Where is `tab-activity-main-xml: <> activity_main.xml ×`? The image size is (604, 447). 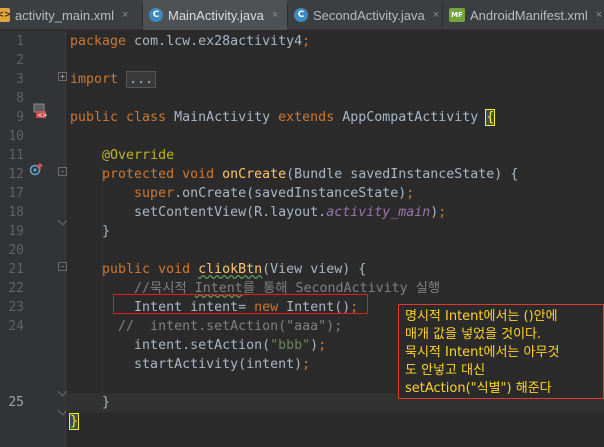
tab-activity-main-xml: <> activity_main.xml × is located at coordinates (71, 15).